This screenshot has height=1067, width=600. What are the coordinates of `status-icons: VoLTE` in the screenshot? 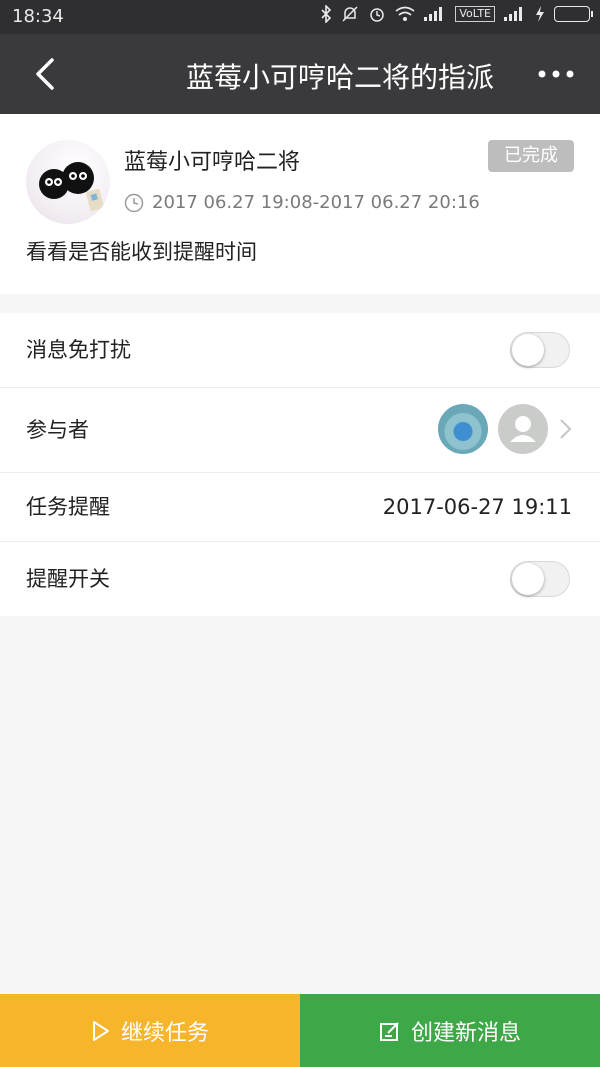 It's located at (456, 14).